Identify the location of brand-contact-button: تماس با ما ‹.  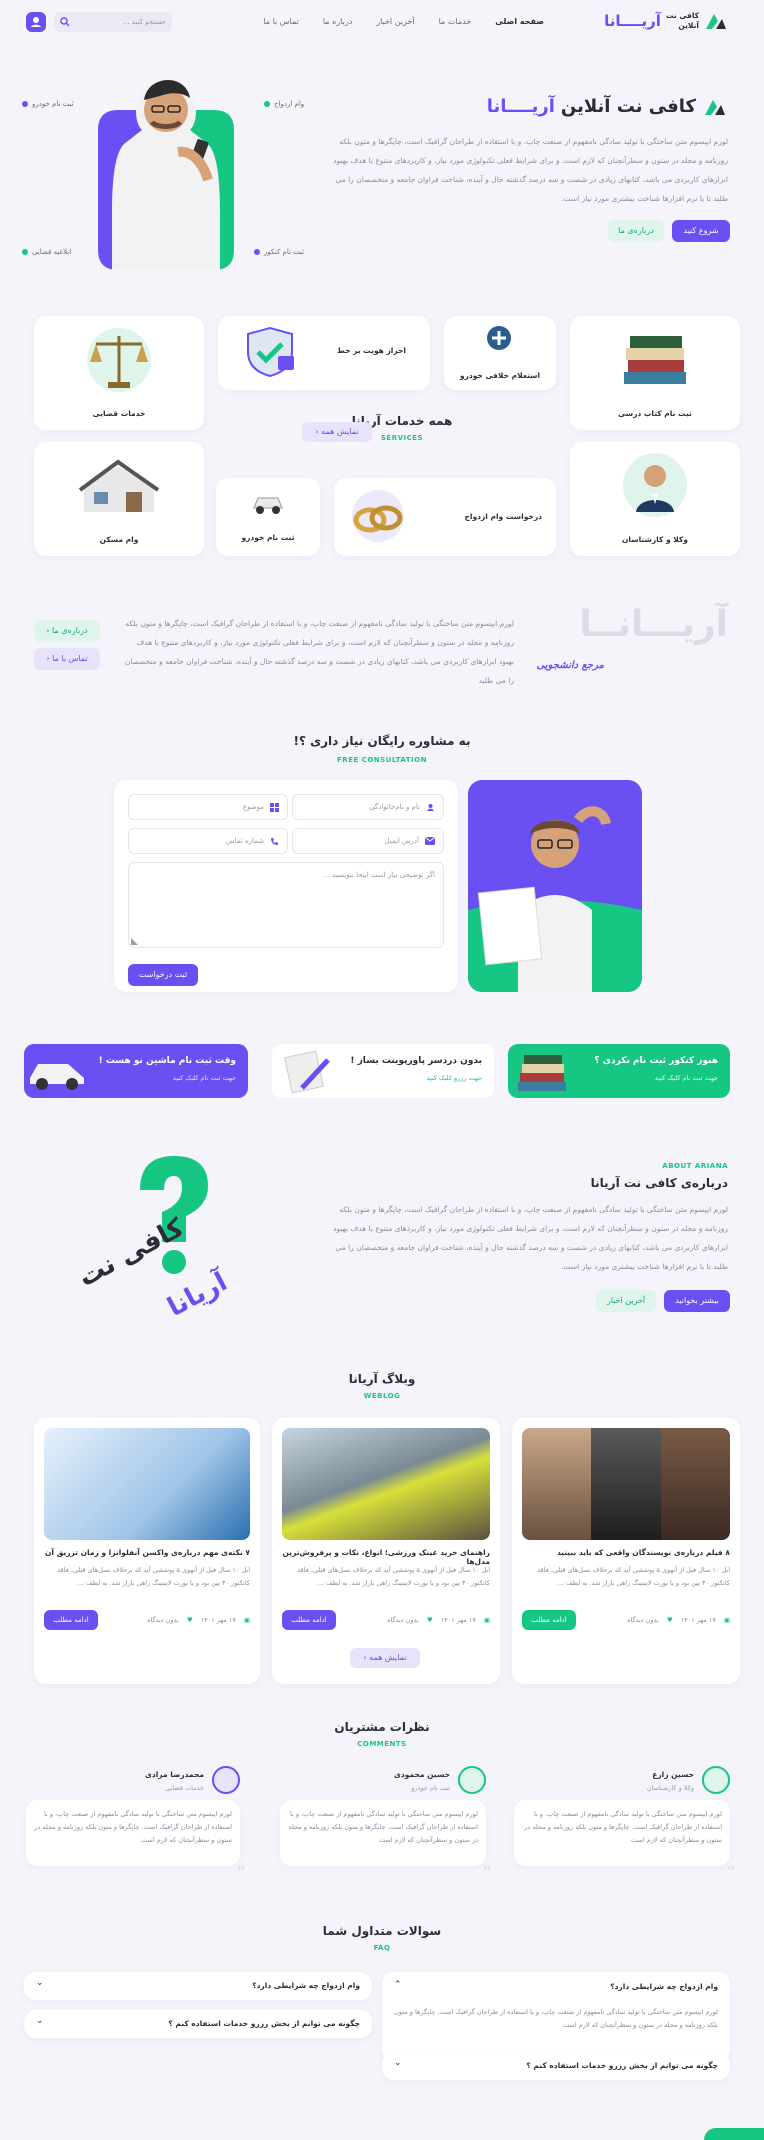
(67, 659).